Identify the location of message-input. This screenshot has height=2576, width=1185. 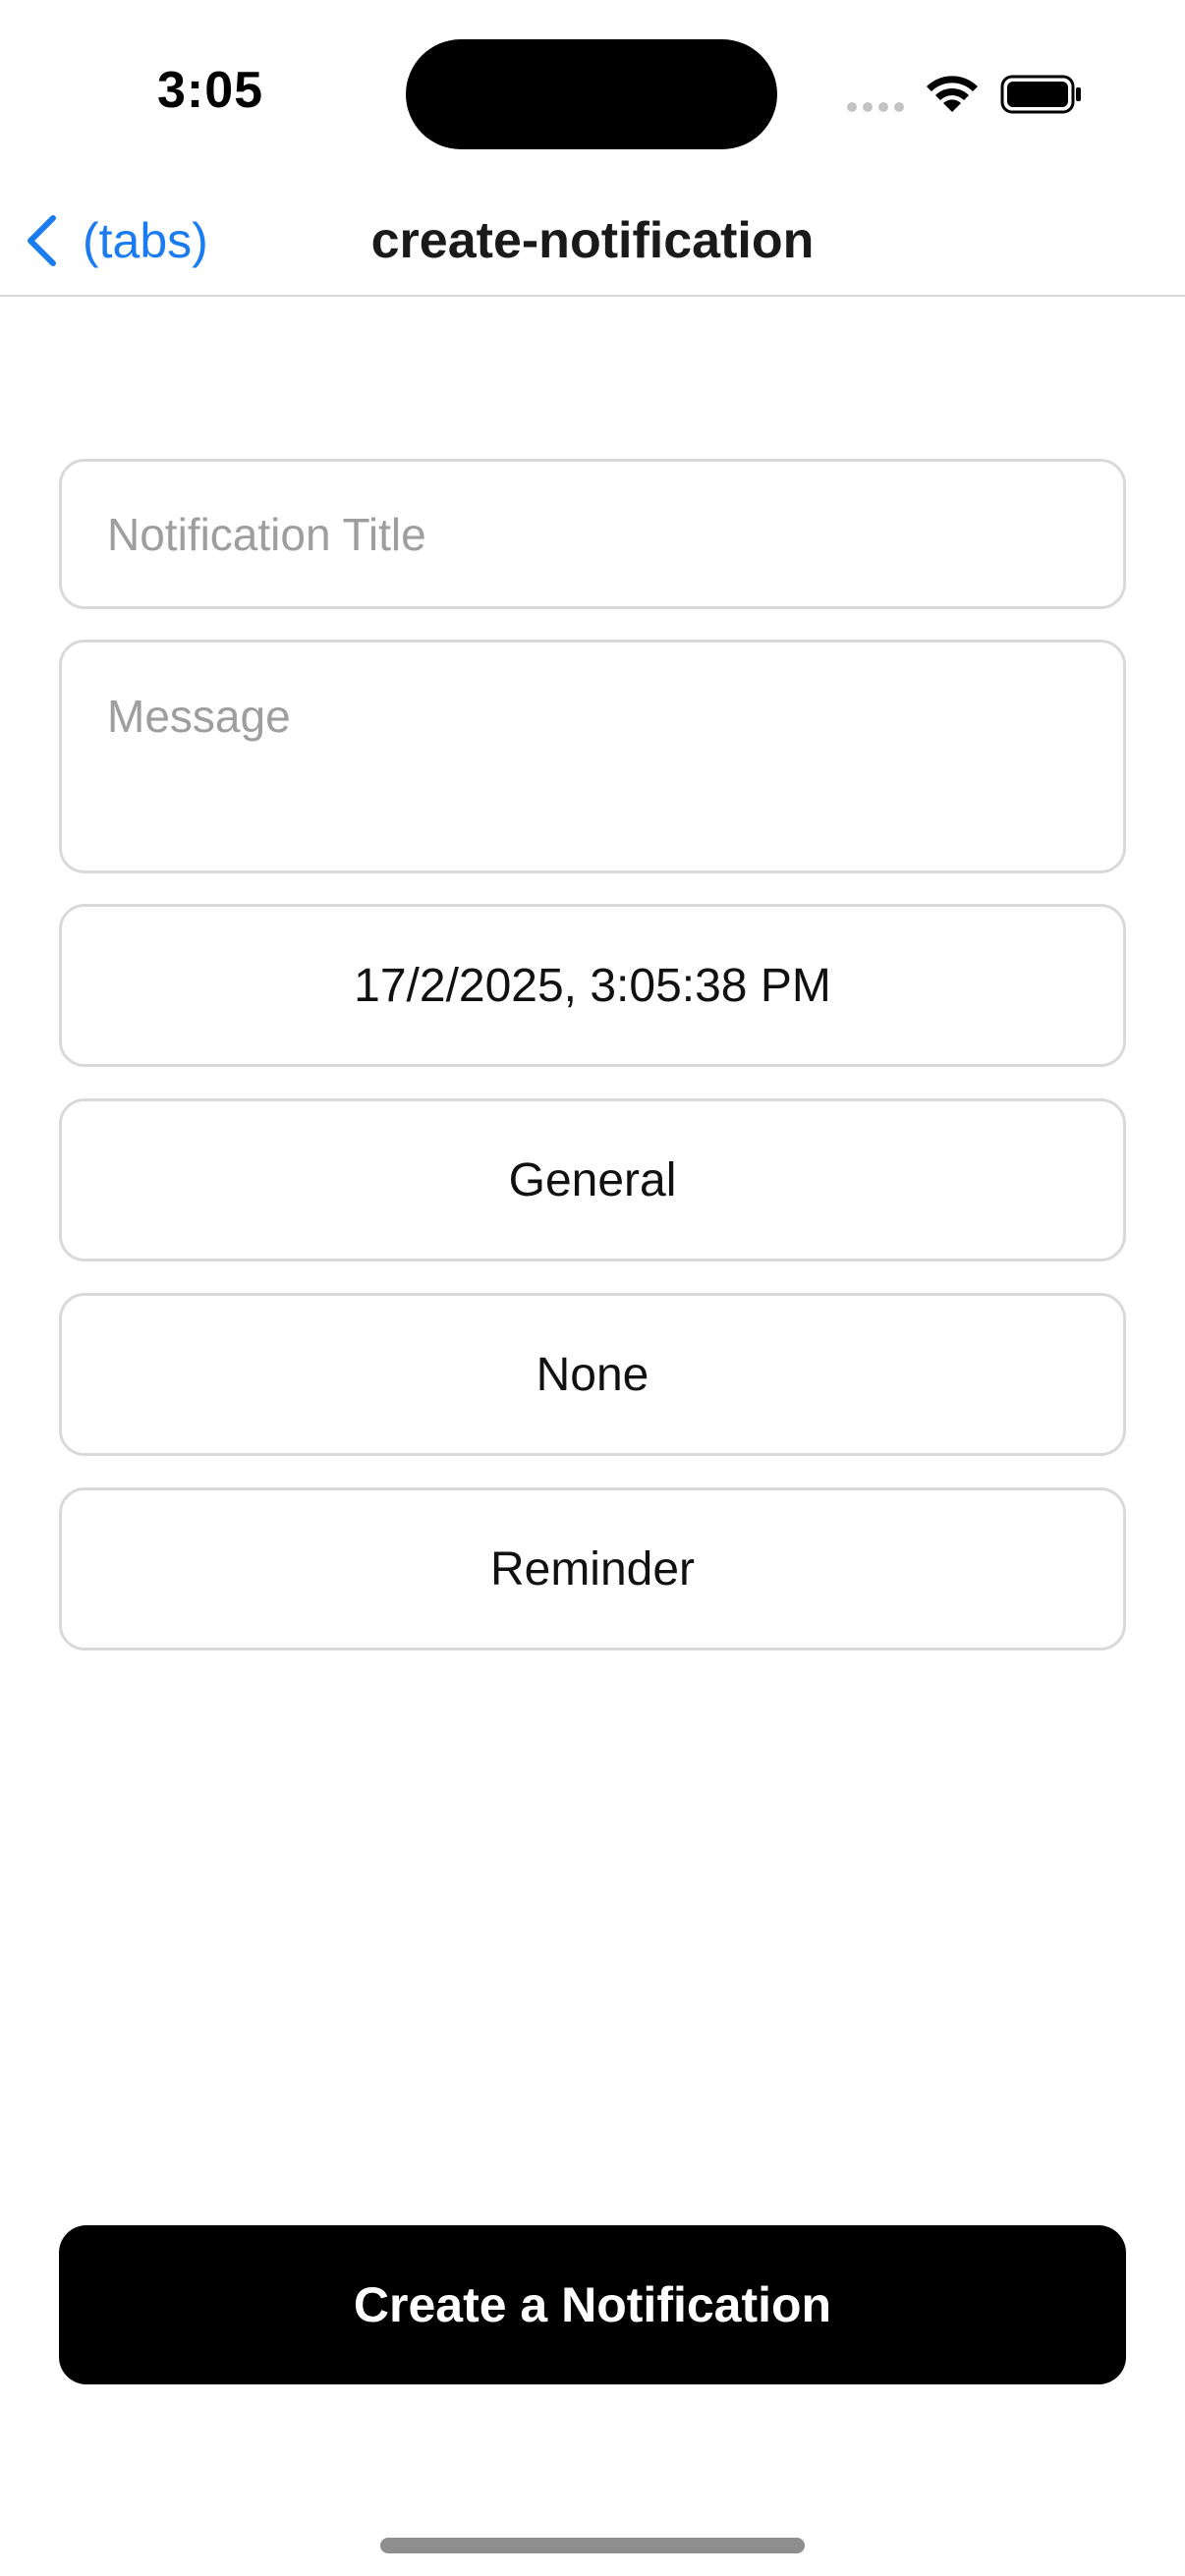
(592, 763).